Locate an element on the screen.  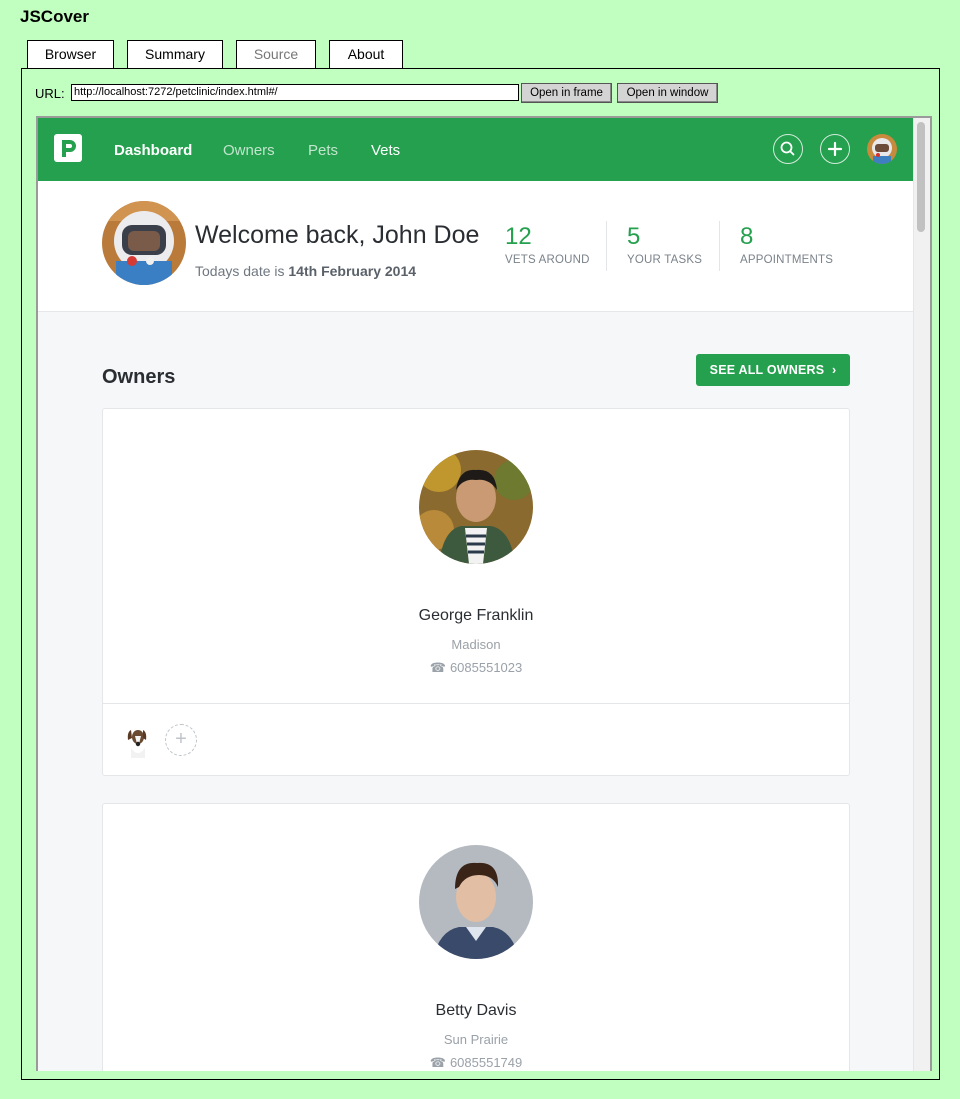
owner-phone: ☎ 6085551749 is located at coordinates (476, 1063).